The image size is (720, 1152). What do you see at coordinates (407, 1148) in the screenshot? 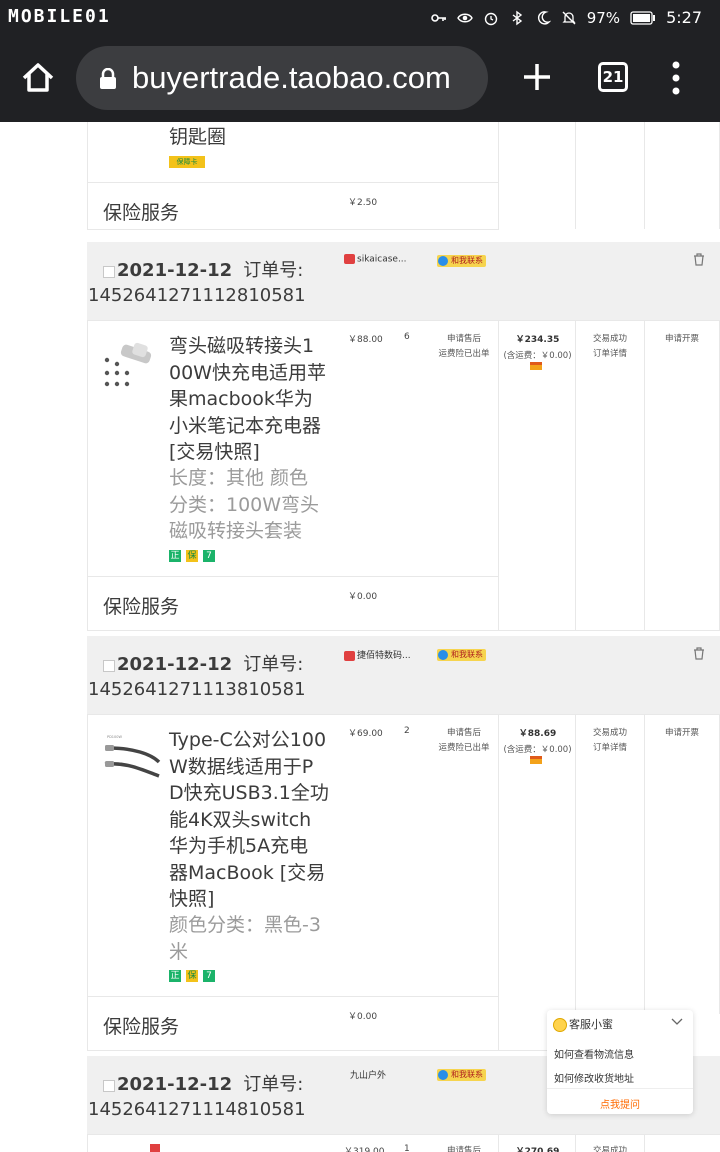
I see `quantity: 1` at bounding box center [407, 1148].